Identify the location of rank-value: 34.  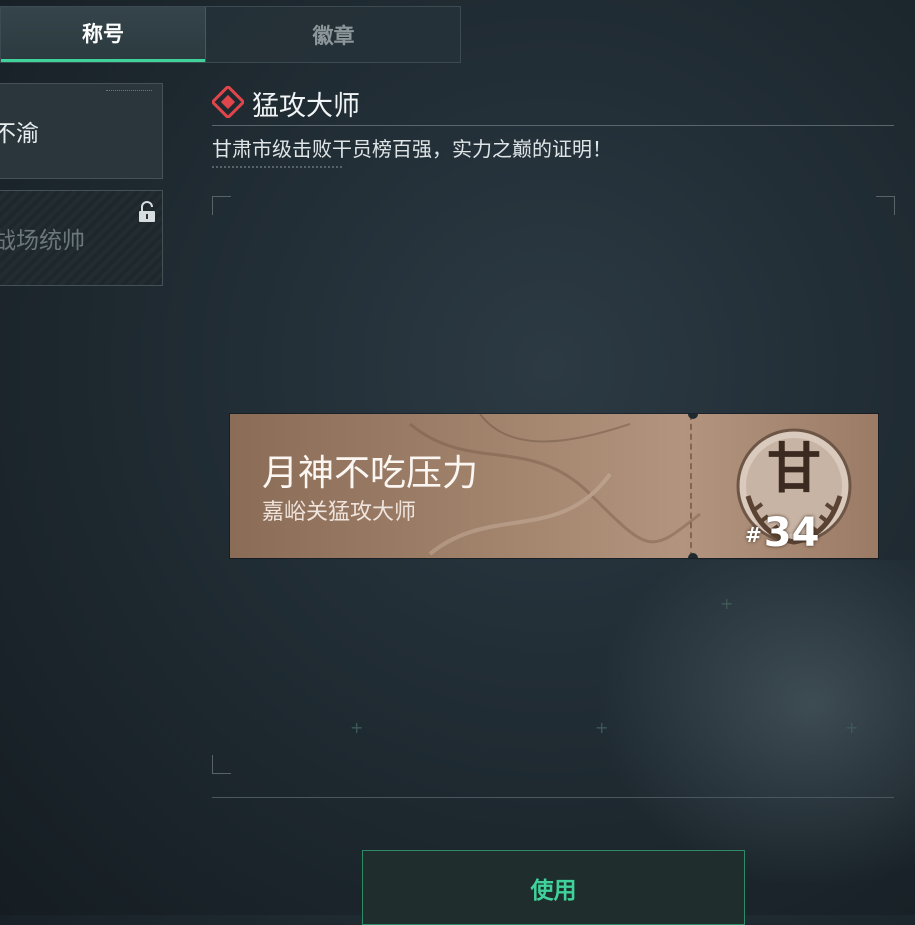
(791, 533).